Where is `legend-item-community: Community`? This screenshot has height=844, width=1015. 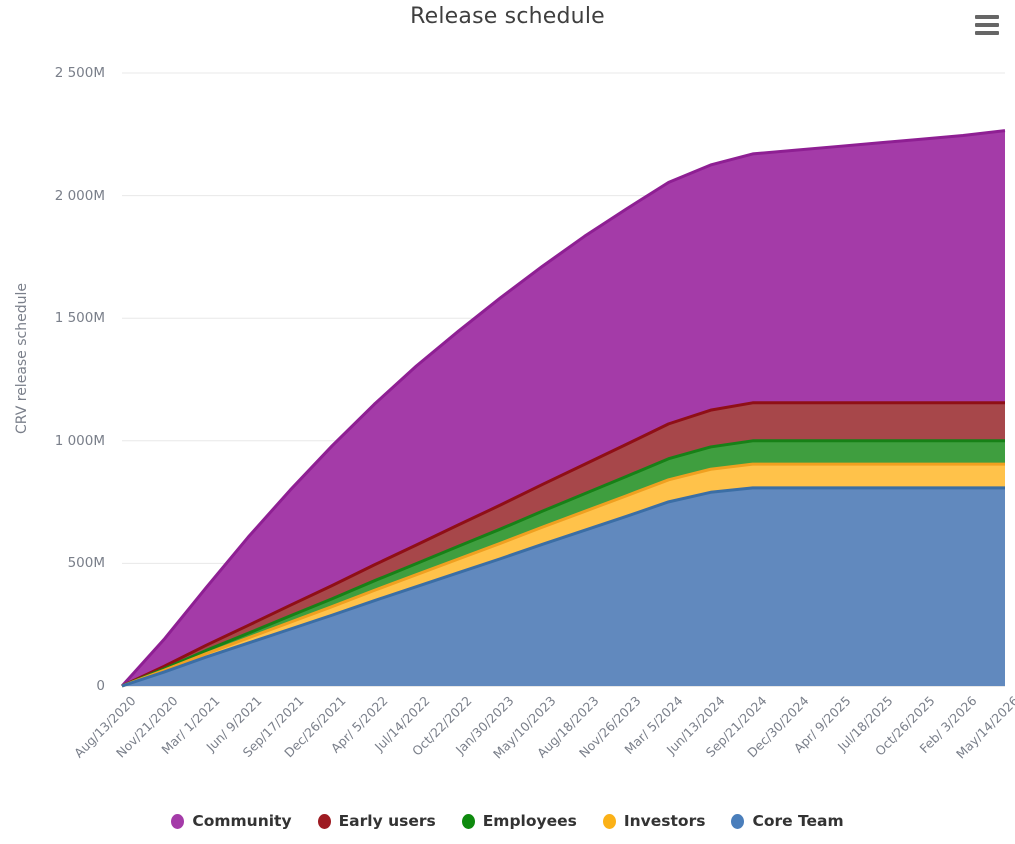 legend-item-community: Community is located at coordinates (231, 821).